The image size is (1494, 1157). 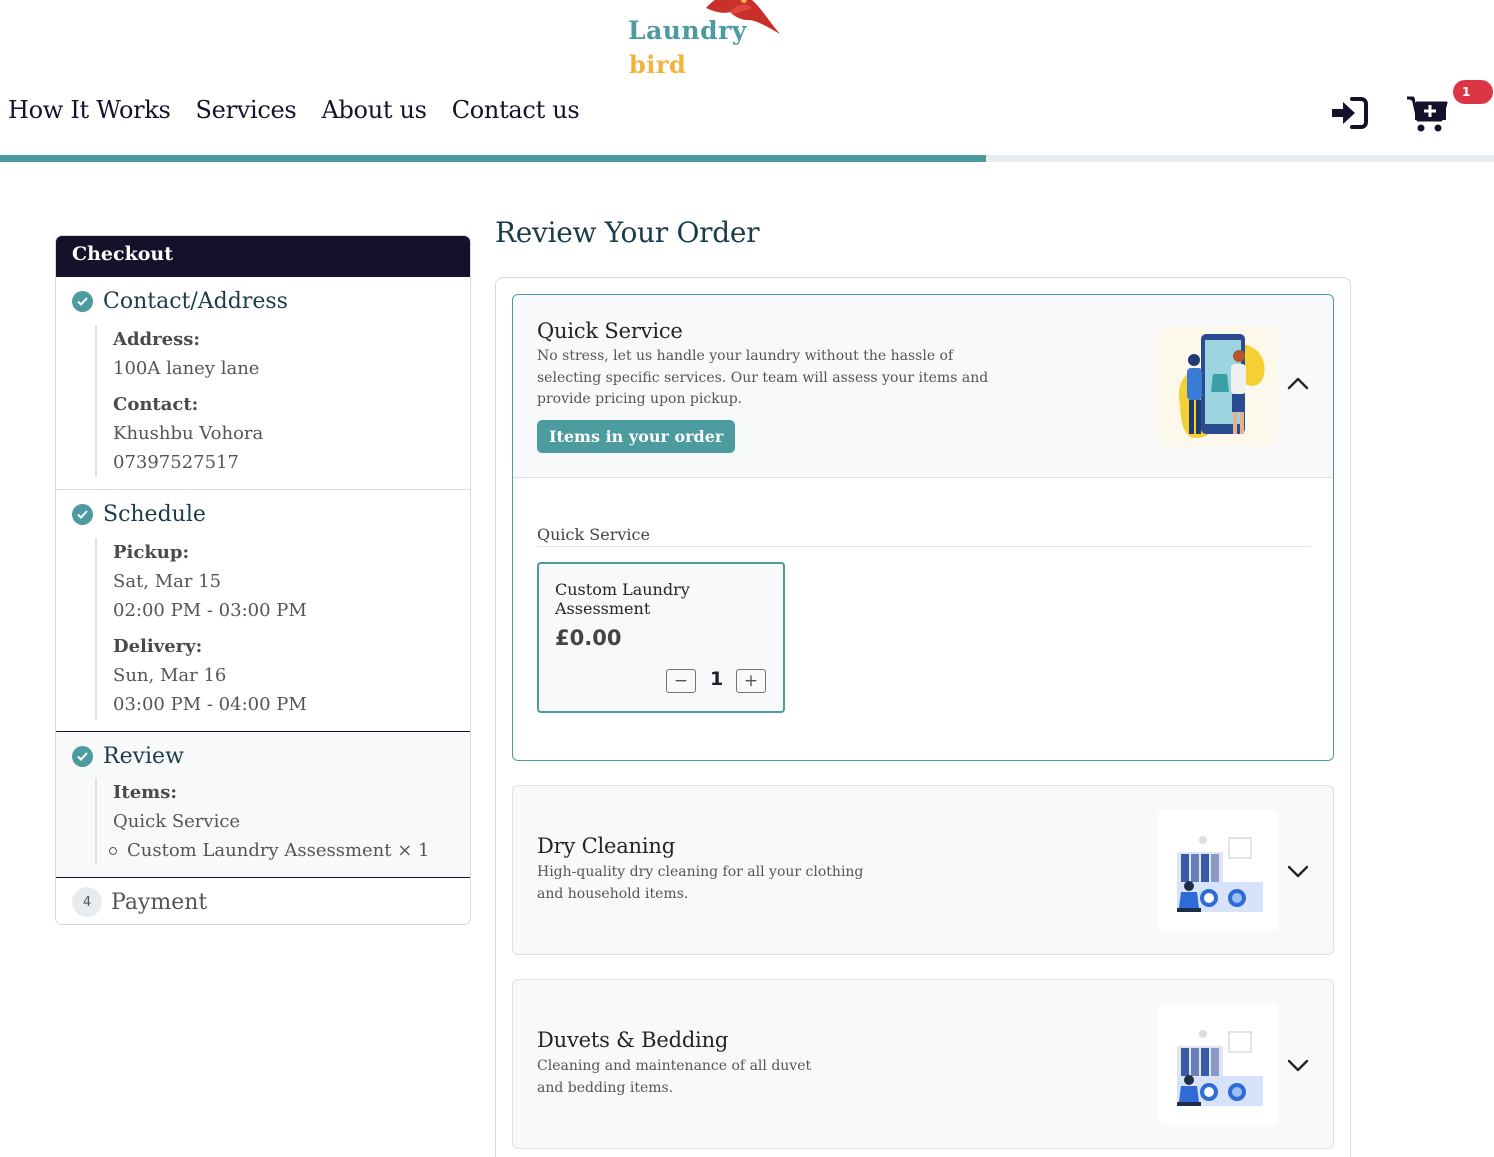 I want to click on delivery-label: Delivery:, so click(x=158, y=646).